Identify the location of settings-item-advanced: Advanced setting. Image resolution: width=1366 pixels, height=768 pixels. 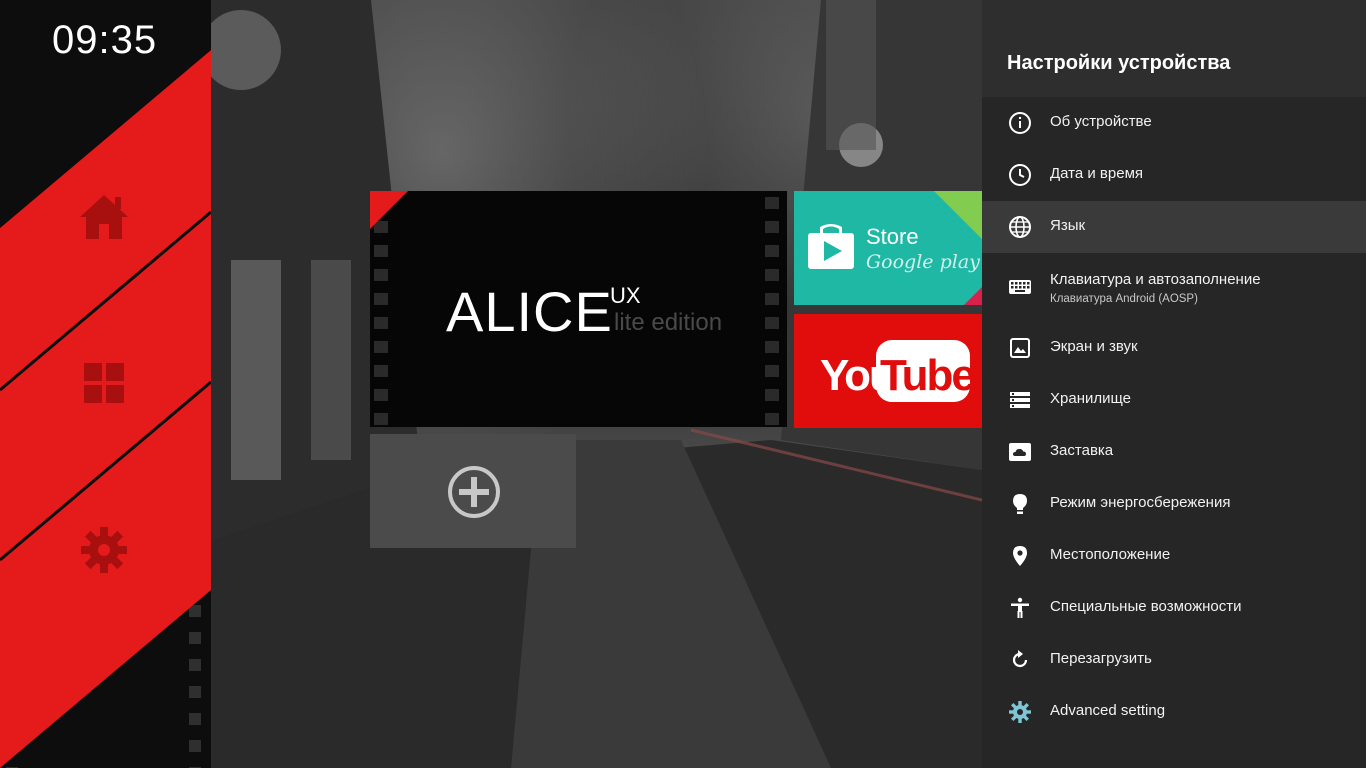
(1174, 712).